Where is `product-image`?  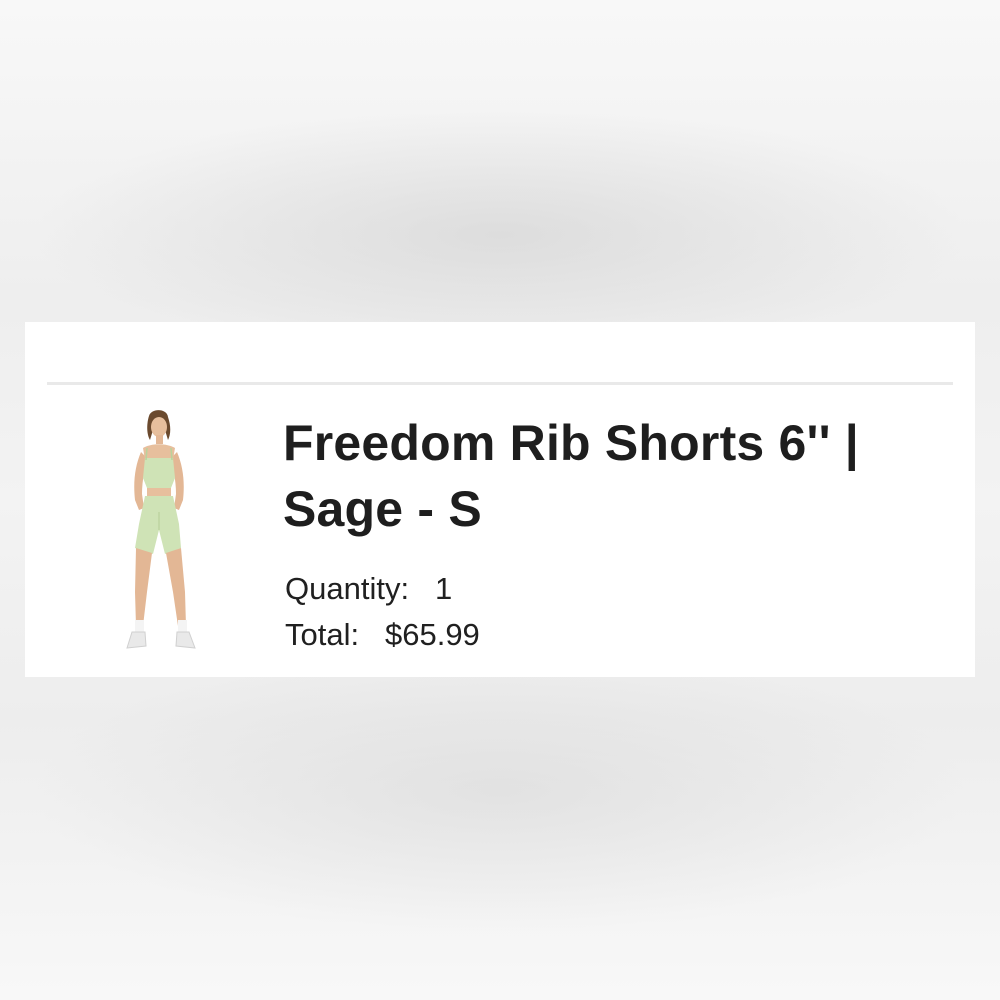 product-image is located at coordinates (158, 534).